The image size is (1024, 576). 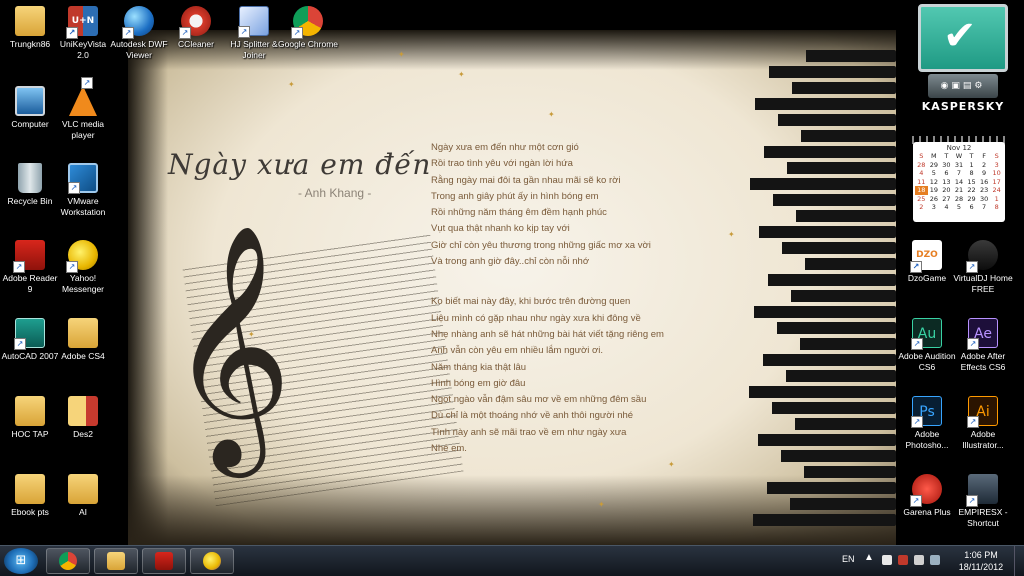 What do you see at coordinates (927, 345) in the screenshot?
I see `desktop-icon-audition: Au Adobe Audition CS6` at bounding box center [927, 345].